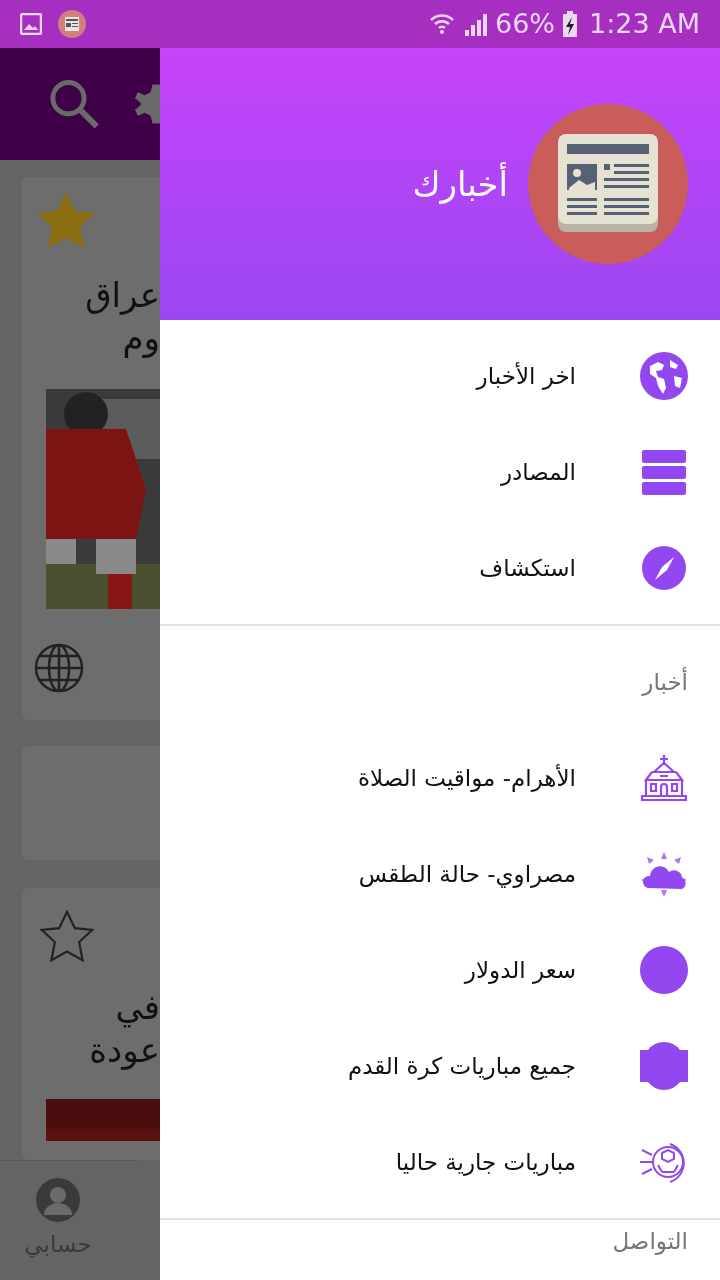 The image size is (720, 1280). I want to click on drawer-item: استكشاف, so click(440, 568).